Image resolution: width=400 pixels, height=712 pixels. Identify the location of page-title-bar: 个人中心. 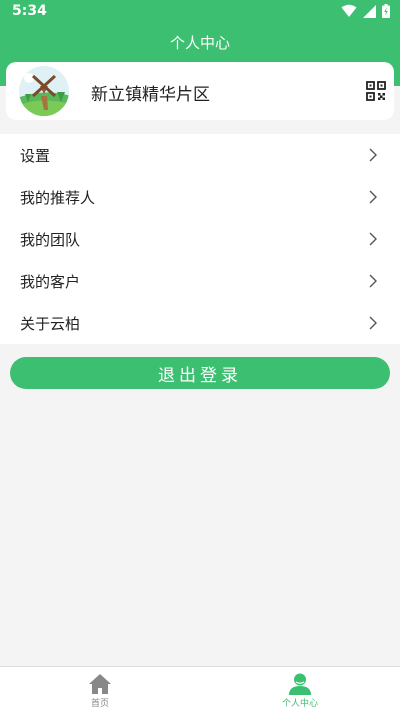
(200, 42).